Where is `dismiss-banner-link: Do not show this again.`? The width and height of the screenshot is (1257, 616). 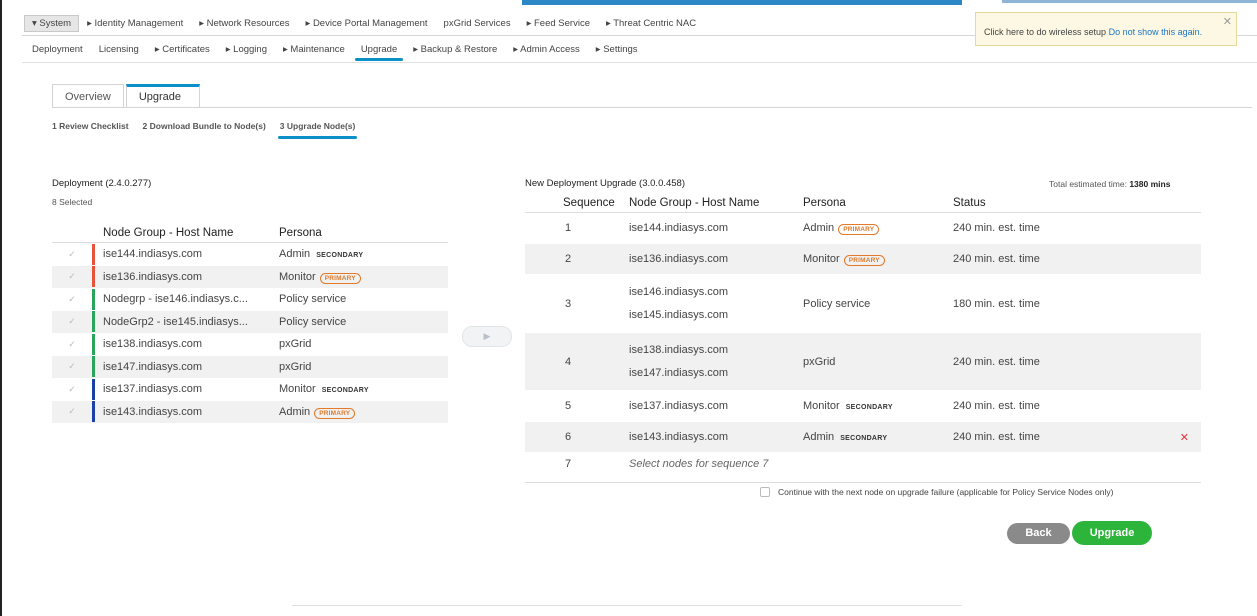 dismiss-banner-link: Do not show this again. is located at coordinates (1156, 32).